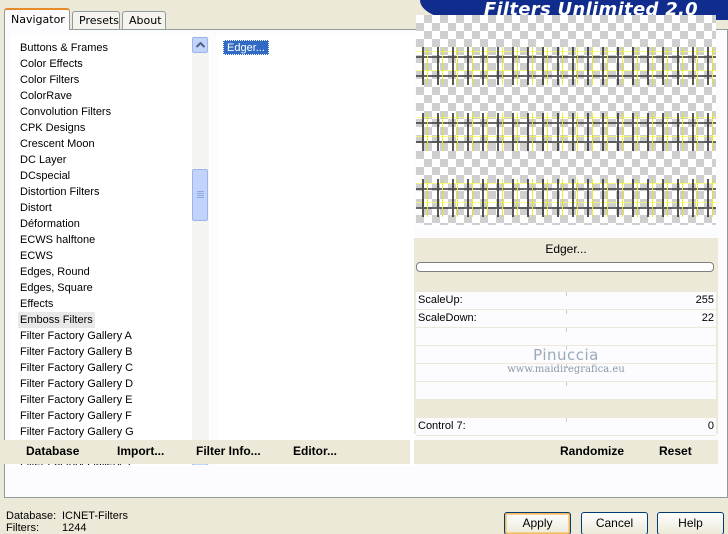  What do you see at coordinates (144, 20) in the screenshot?
I see `tab-about: About` at bounding box center [144, 20].